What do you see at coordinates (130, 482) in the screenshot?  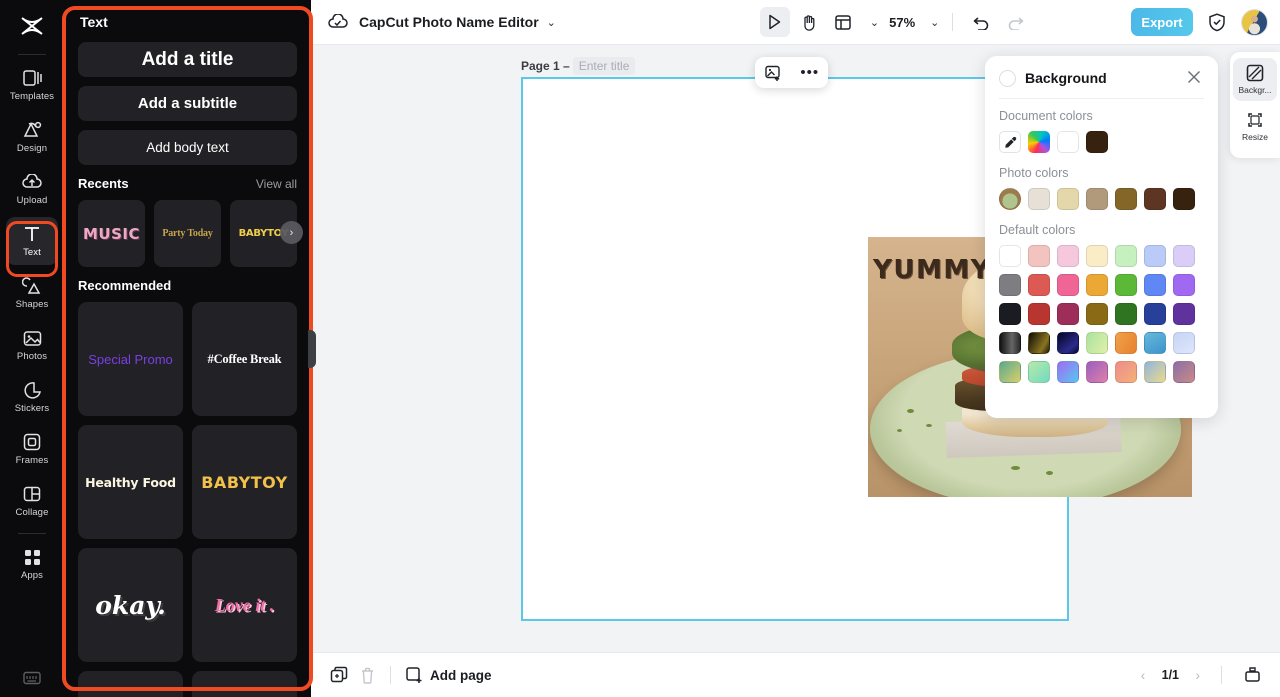 I see `list-item: Healthy Food` at bounding box center [130, 482].